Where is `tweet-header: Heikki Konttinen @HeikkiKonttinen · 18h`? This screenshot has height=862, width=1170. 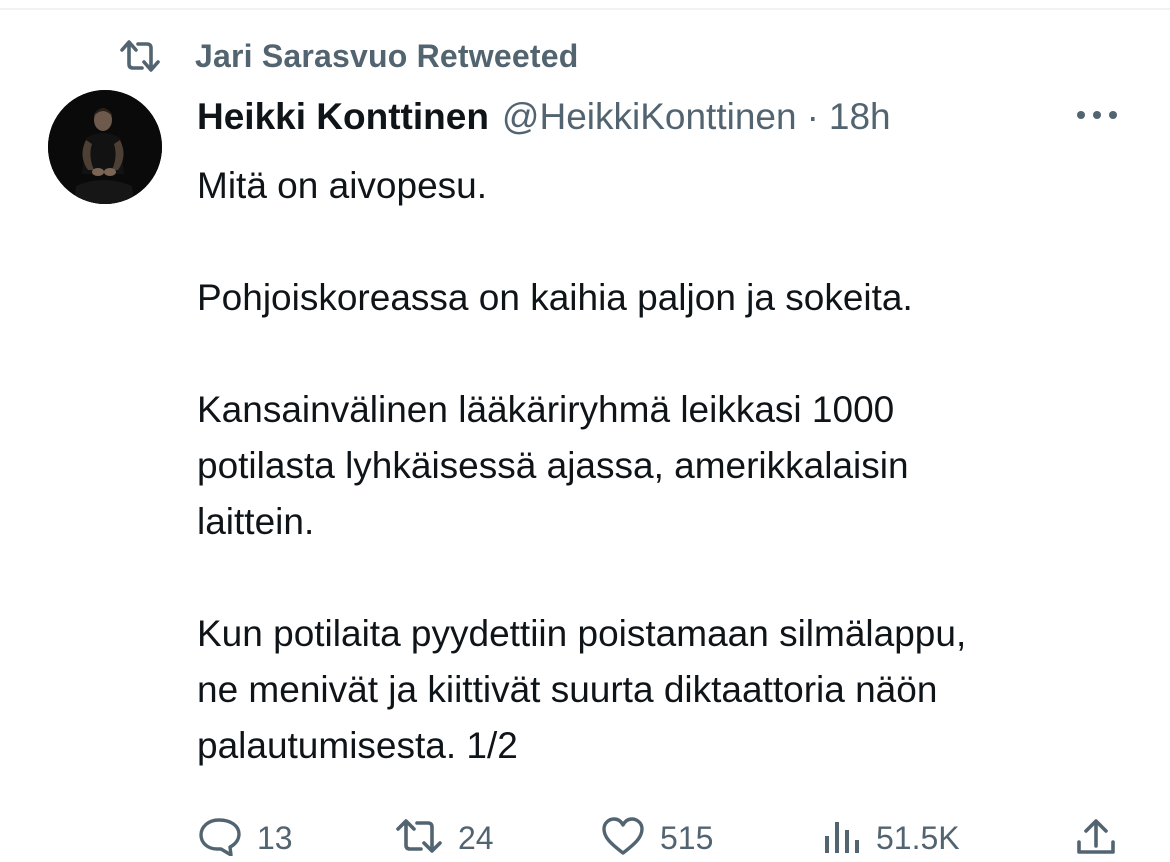
tweet-header: Heikki Konttinen @HeikkiKonttinen · 18h is located at coordinates (544, 117).